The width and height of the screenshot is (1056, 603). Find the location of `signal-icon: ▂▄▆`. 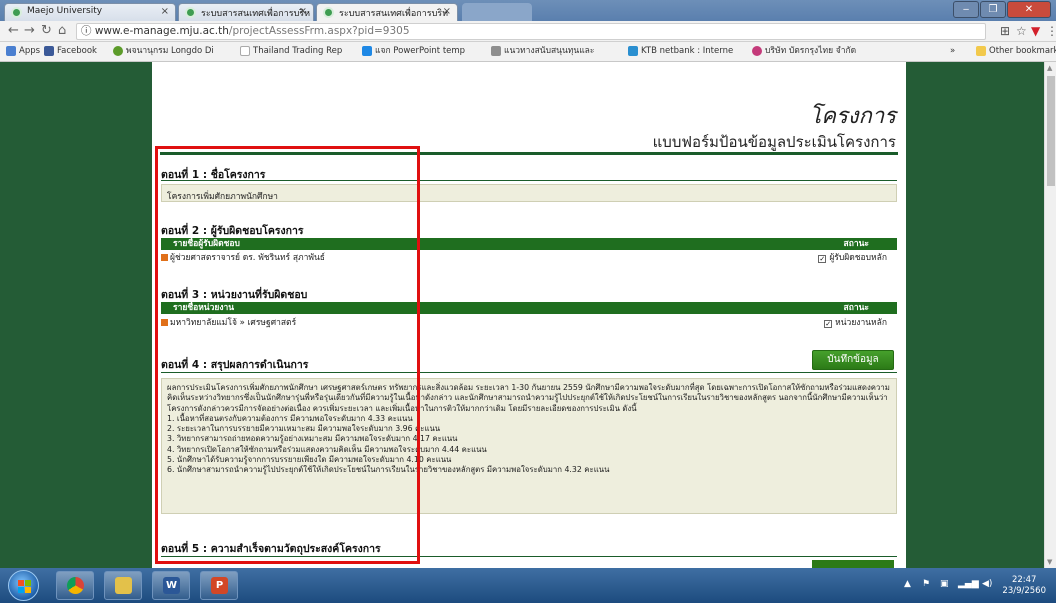

signal-icon: ▂▄▆ is located at coordinates (968, 584).